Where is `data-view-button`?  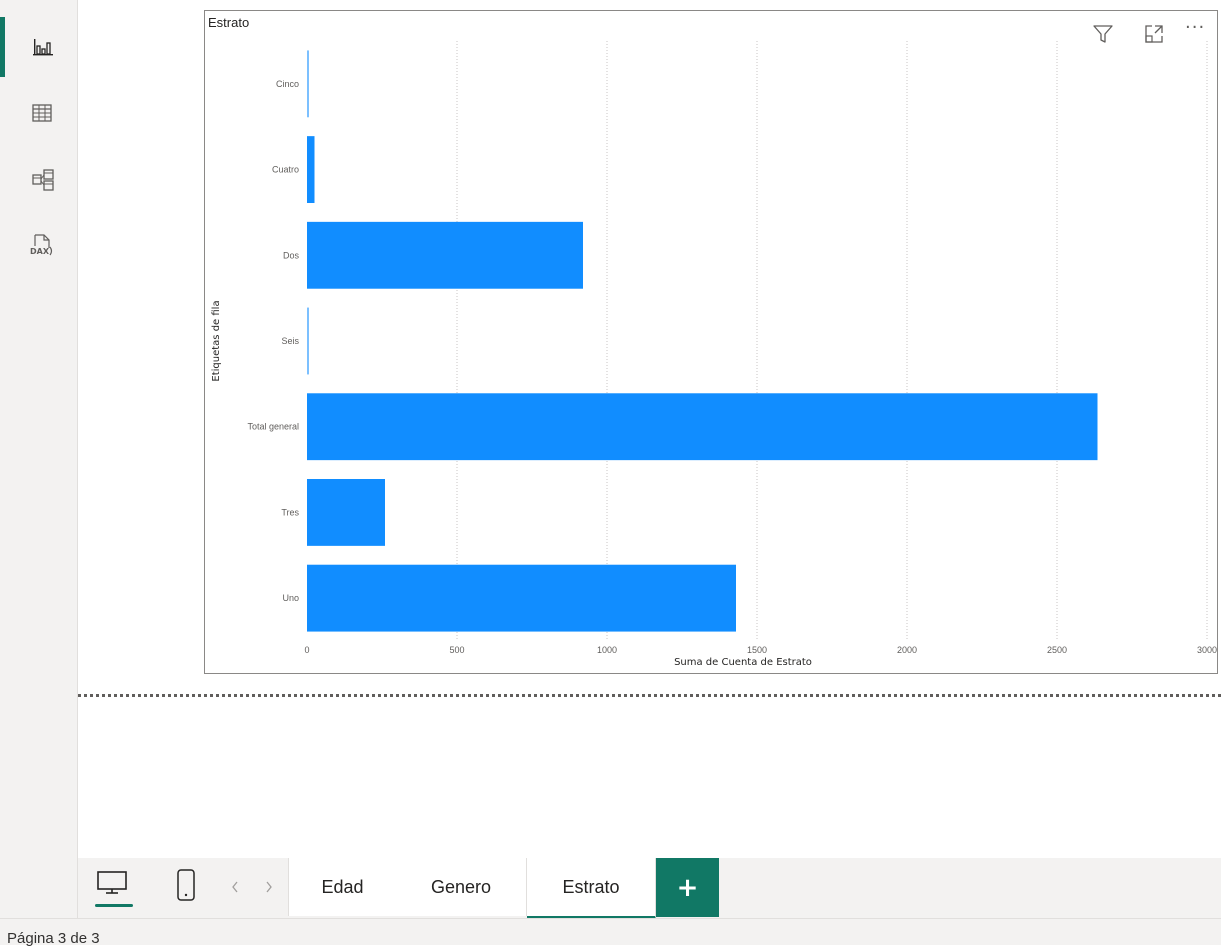 data-view-button is located at coordinates (38, 113).